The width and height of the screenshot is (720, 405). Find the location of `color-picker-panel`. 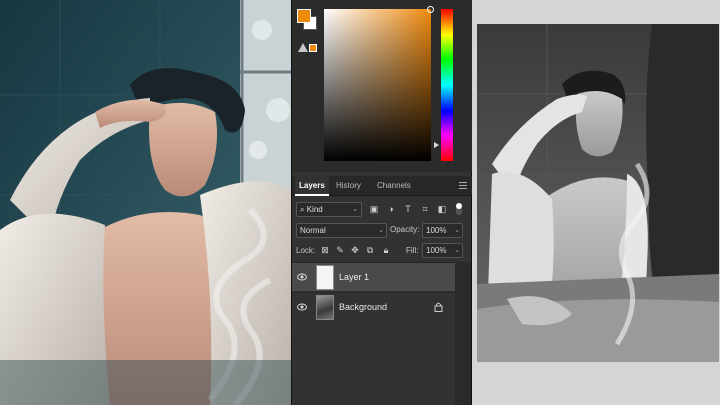

color-picker-panel is located at coordinates (382, 86).